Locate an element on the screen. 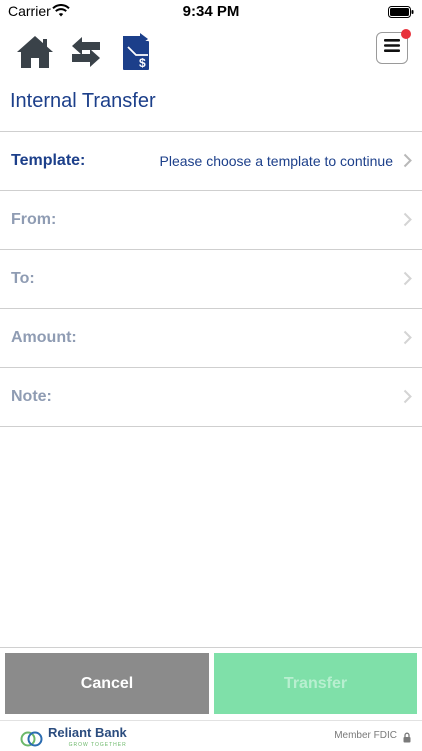 Image resolution: width=422 pixels, height=751 pixels. bank-logo: Reliant Bank GROW TOGETHER is located at coordinates (73, 738).